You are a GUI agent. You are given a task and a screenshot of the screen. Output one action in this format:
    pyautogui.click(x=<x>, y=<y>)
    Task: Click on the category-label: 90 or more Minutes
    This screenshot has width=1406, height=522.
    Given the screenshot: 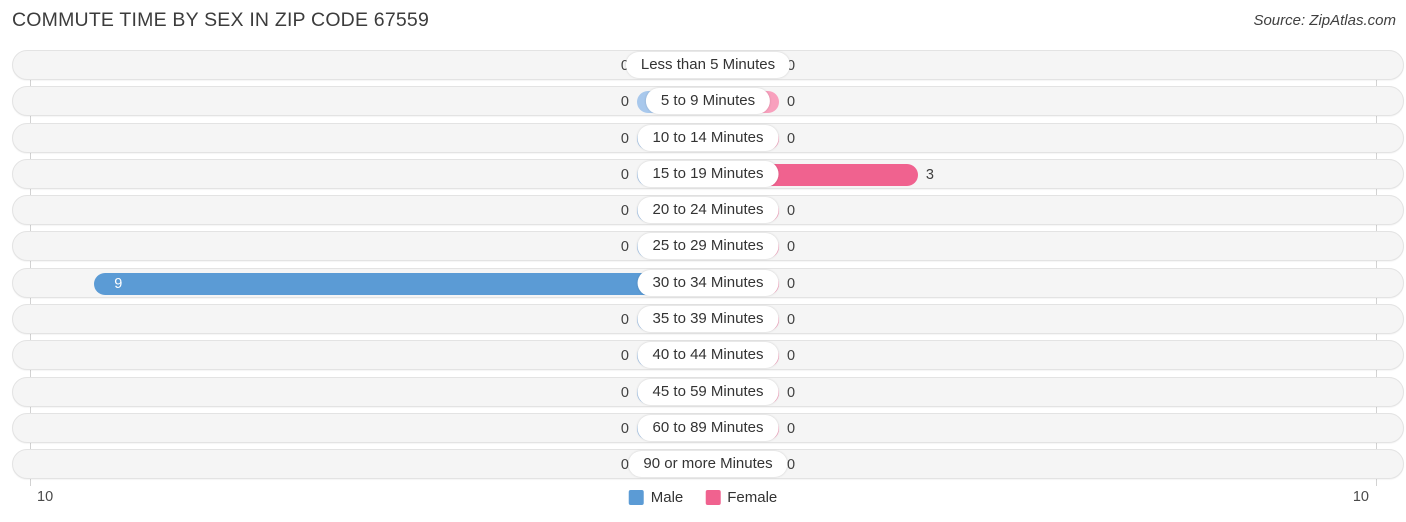 What is the action you would take?
    pyautogui.click(x=708, y=464)
    